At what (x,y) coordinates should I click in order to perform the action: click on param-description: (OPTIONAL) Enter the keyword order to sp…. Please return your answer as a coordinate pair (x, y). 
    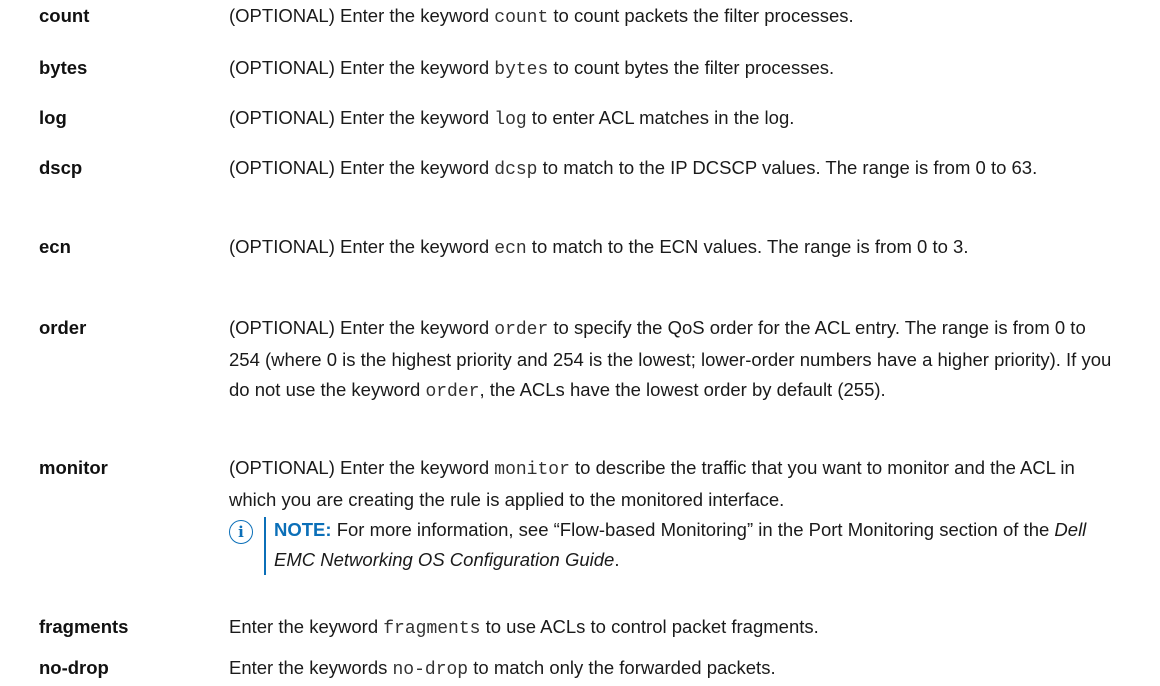
    Looking at the image, I should click on (670, 359).